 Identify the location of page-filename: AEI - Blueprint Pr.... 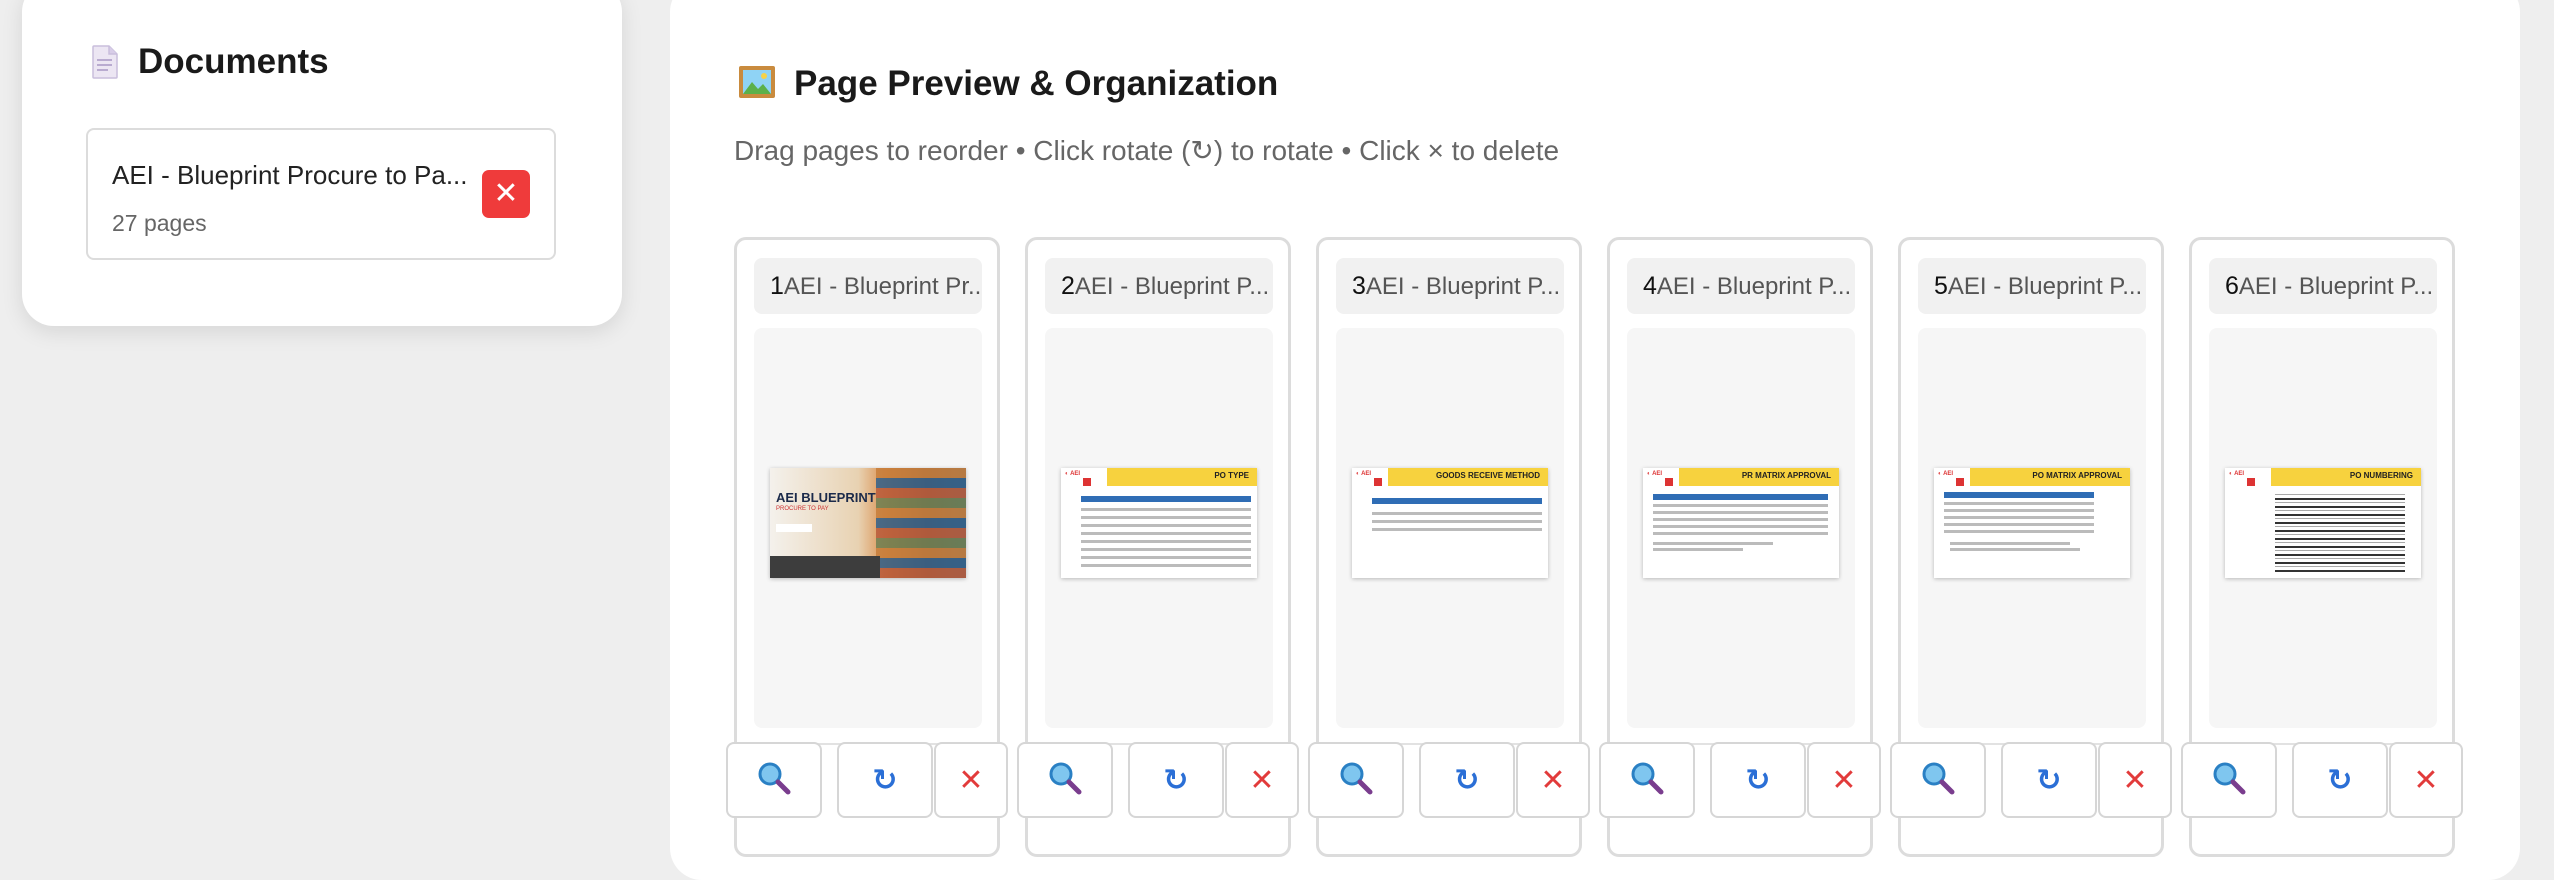
(882, 286).